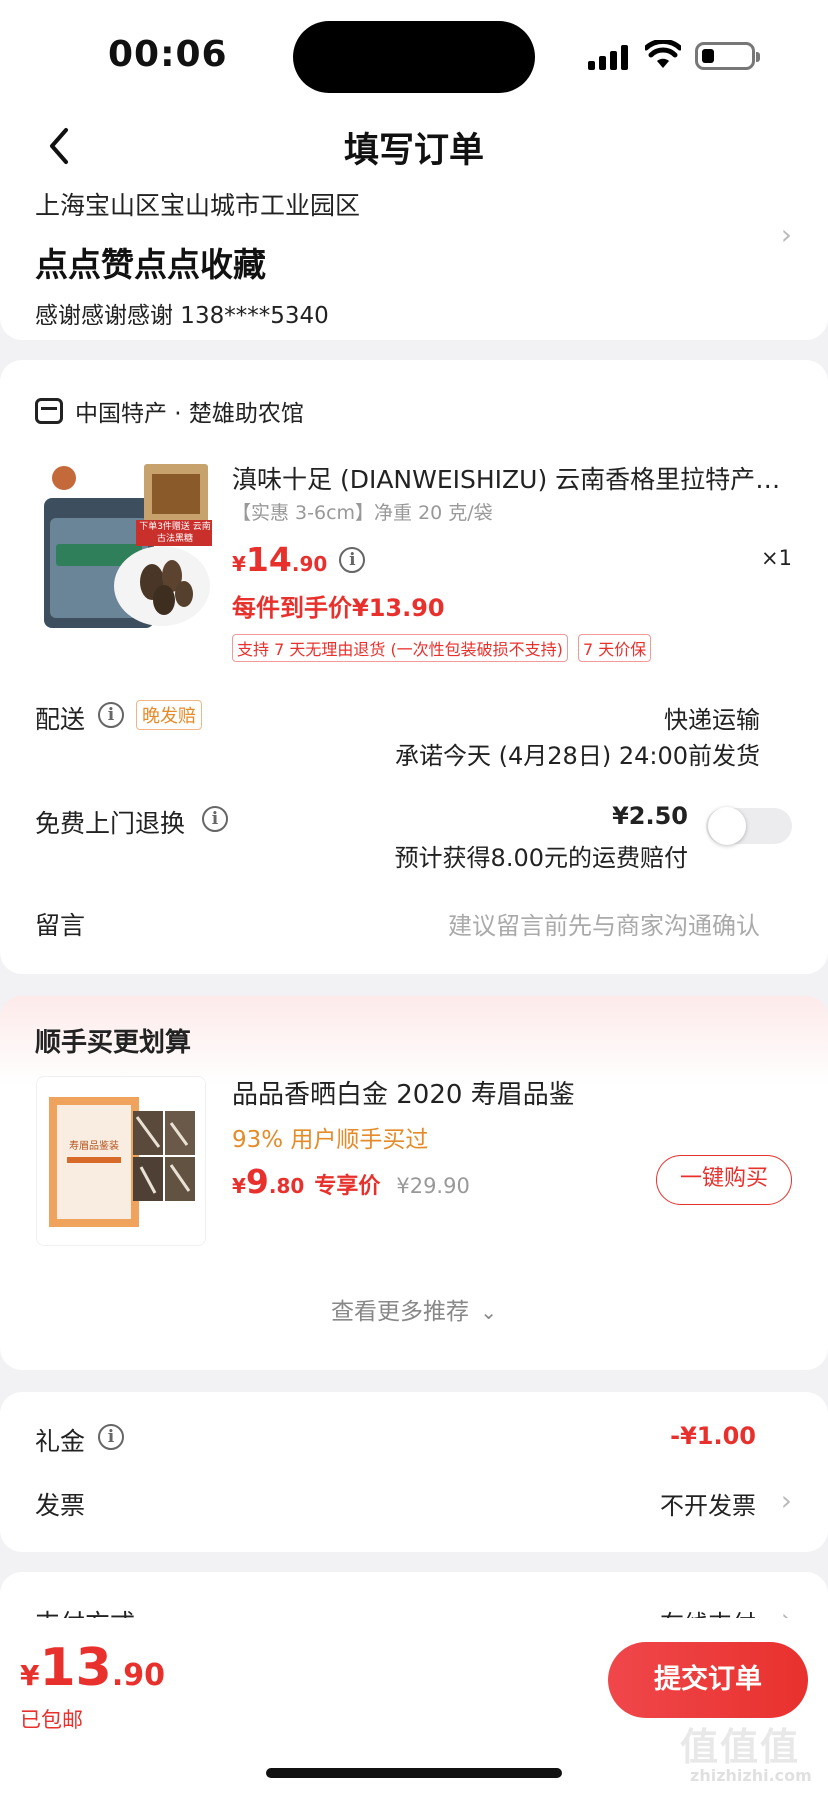 This screenshot has height=1795, width=828. What do you see at coordinates (286, 1186) in the screenshot?
I see `price-decimal: .80` at bounding box center [286, 1186].